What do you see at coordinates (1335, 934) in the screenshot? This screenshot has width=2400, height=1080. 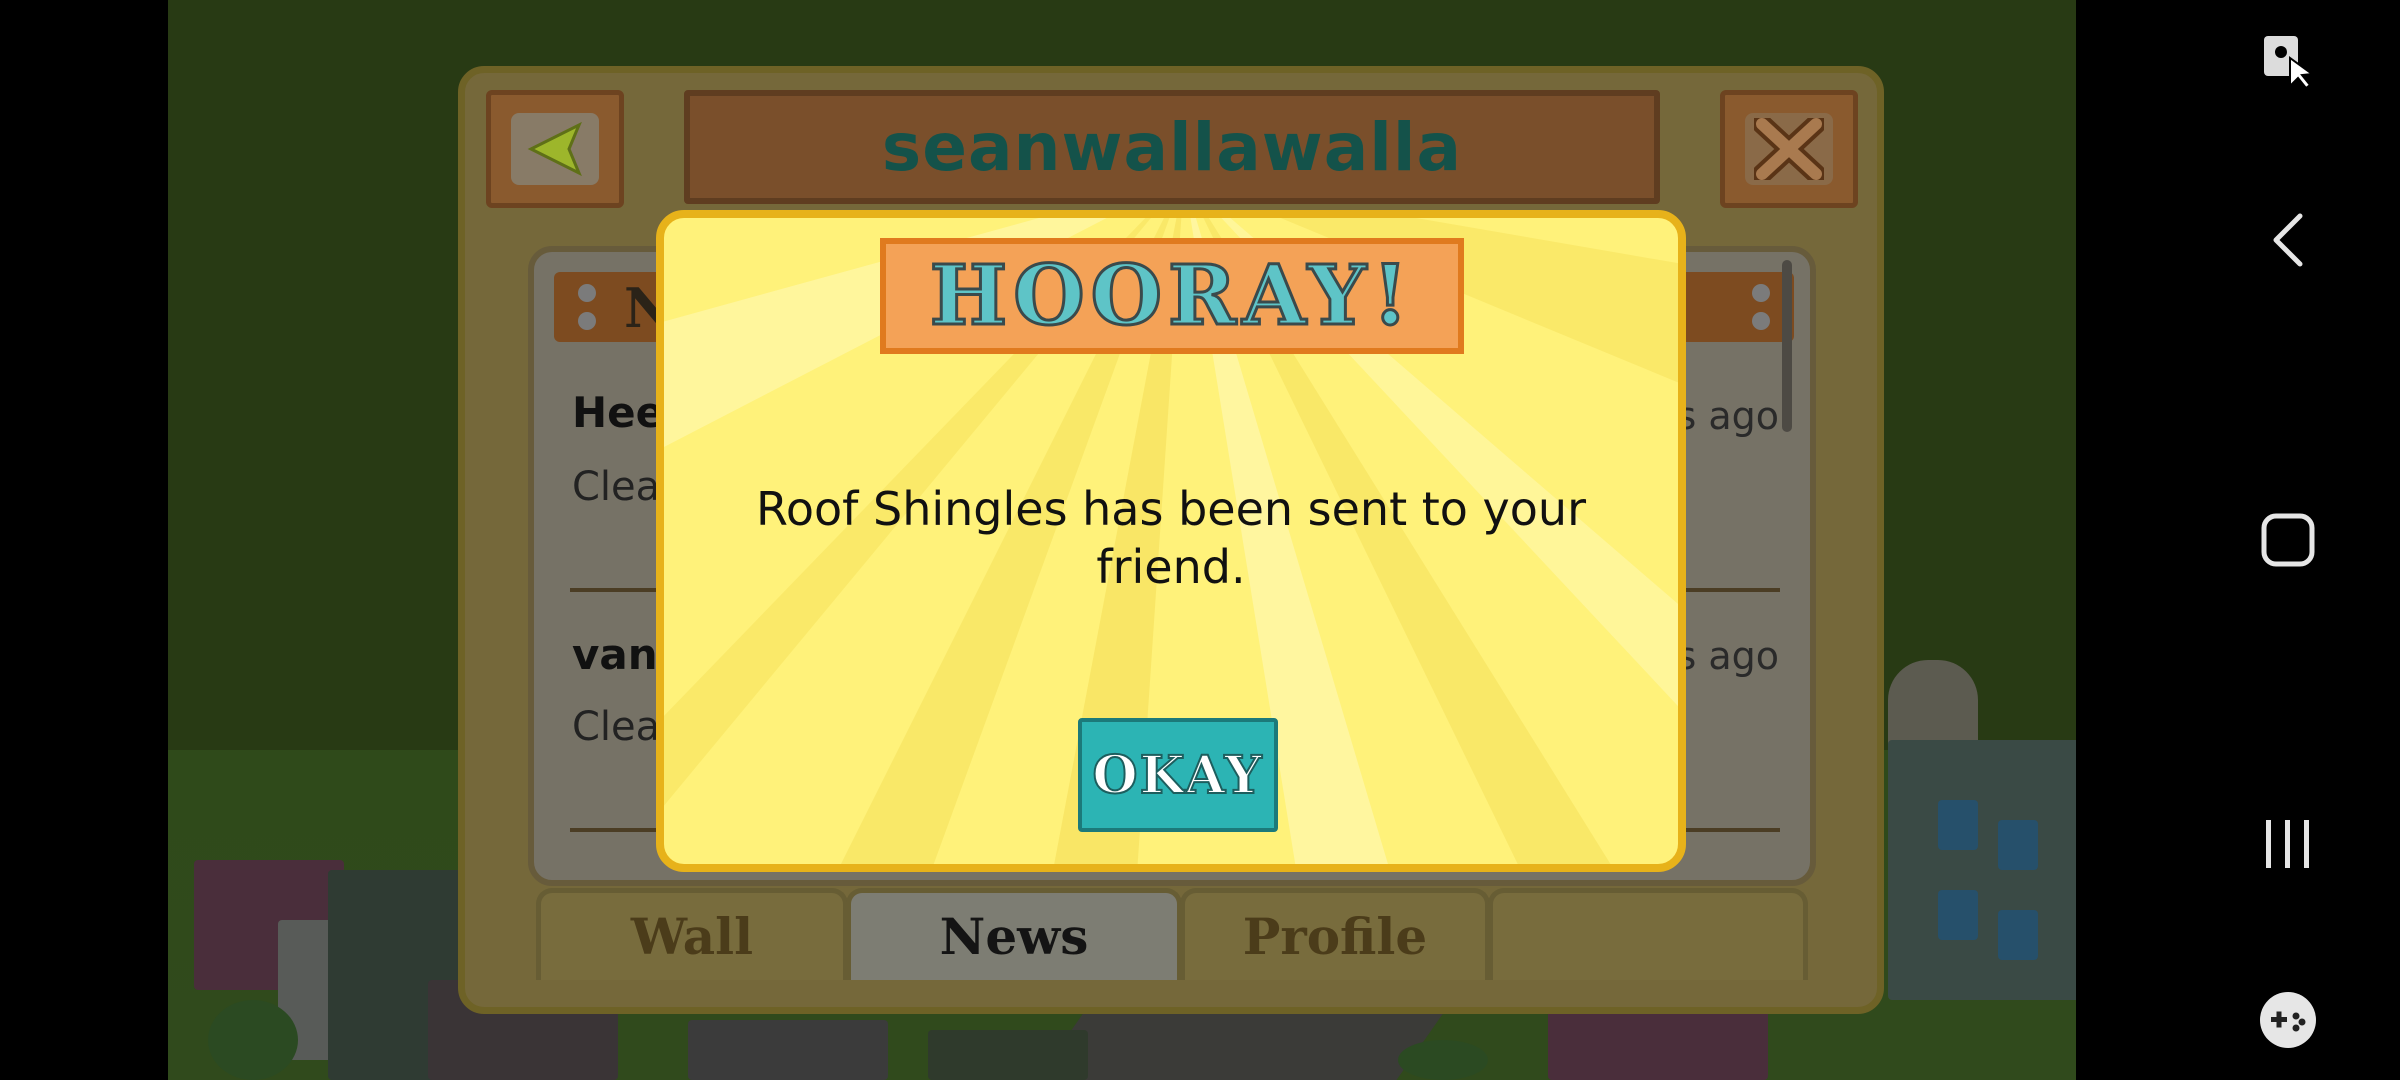 I see `tab-profile: Profile` at bounding box center [1335, 934].